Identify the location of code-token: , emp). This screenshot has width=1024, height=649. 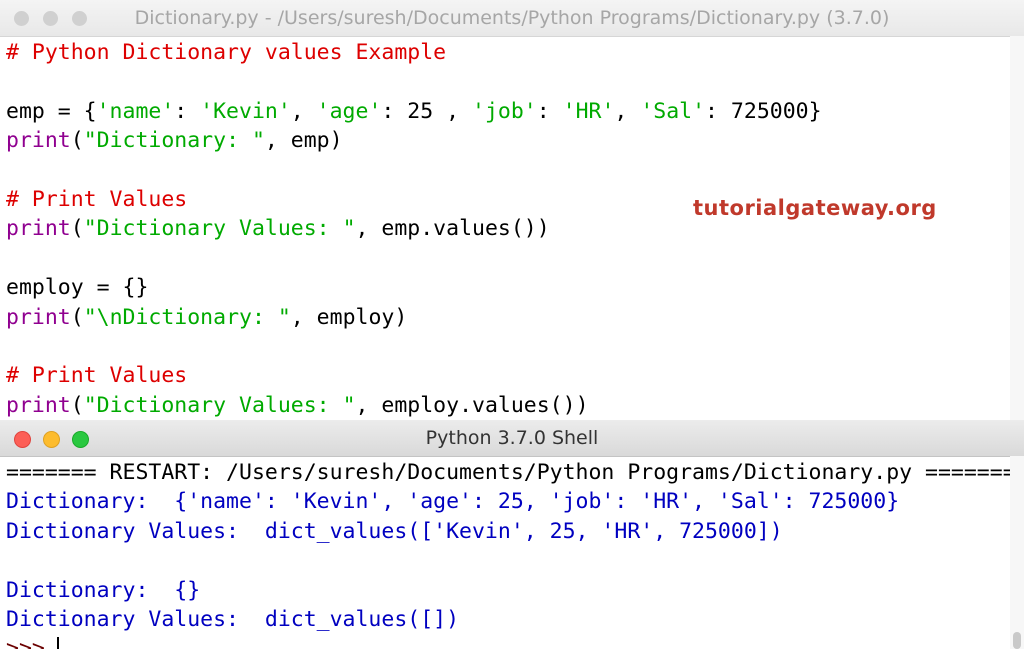
(303, 141).